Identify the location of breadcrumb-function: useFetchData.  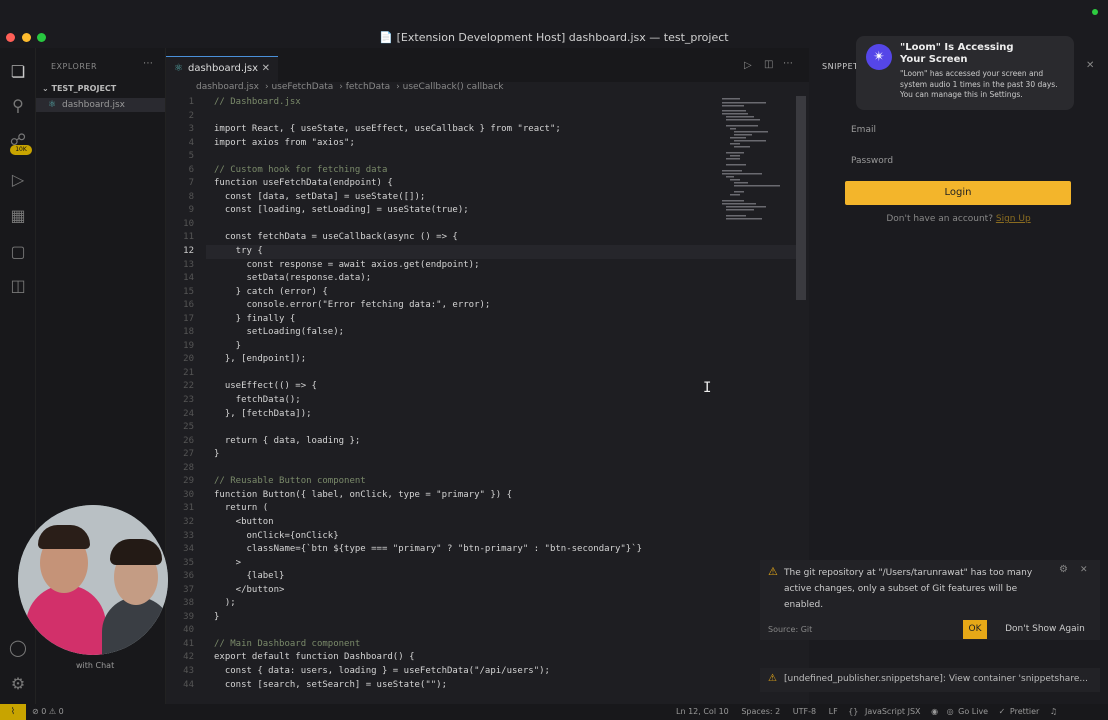
(302, 87).